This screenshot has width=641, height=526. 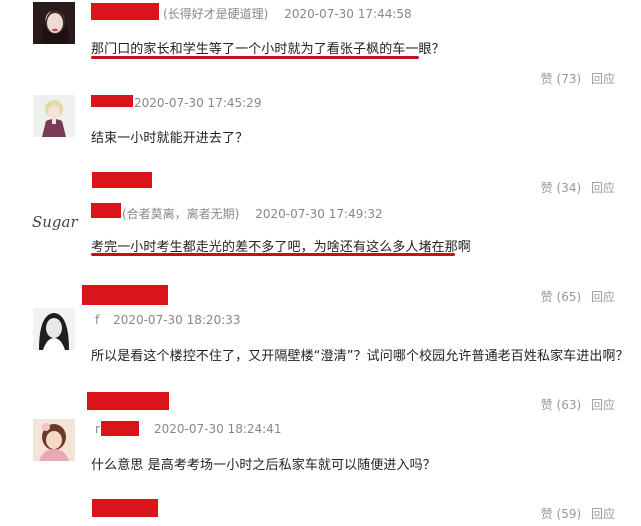 What do you see at coordinates (181, 214) in the screenshot?
I see `nickname-suffix: (合者莫离，离者无期)` at bounding box center [181, 214].